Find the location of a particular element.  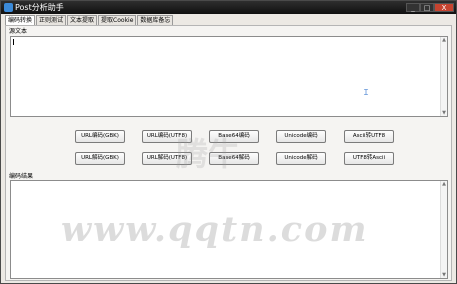

text-cursor-icon: Ｉ is located at coordinates (366, 92).